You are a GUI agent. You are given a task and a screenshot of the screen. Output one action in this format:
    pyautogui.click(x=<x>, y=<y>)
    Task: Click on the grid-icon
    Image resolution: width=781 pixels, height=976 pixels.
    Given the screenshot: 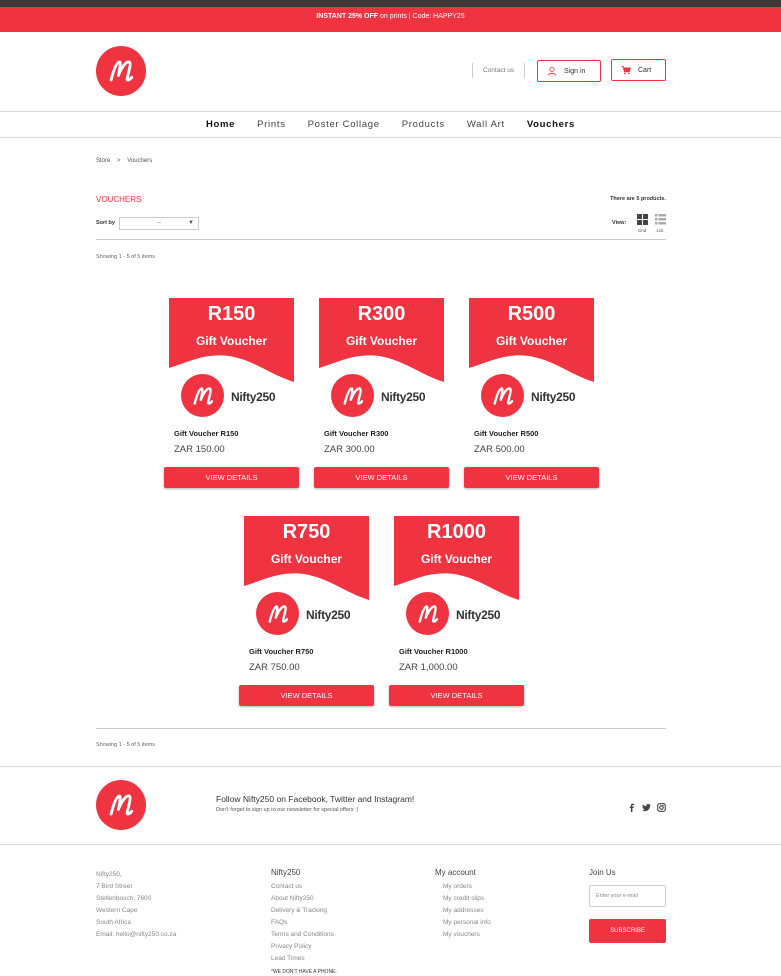 What is the action you would take?
    pyautogui.click(x=642, y=219)
    